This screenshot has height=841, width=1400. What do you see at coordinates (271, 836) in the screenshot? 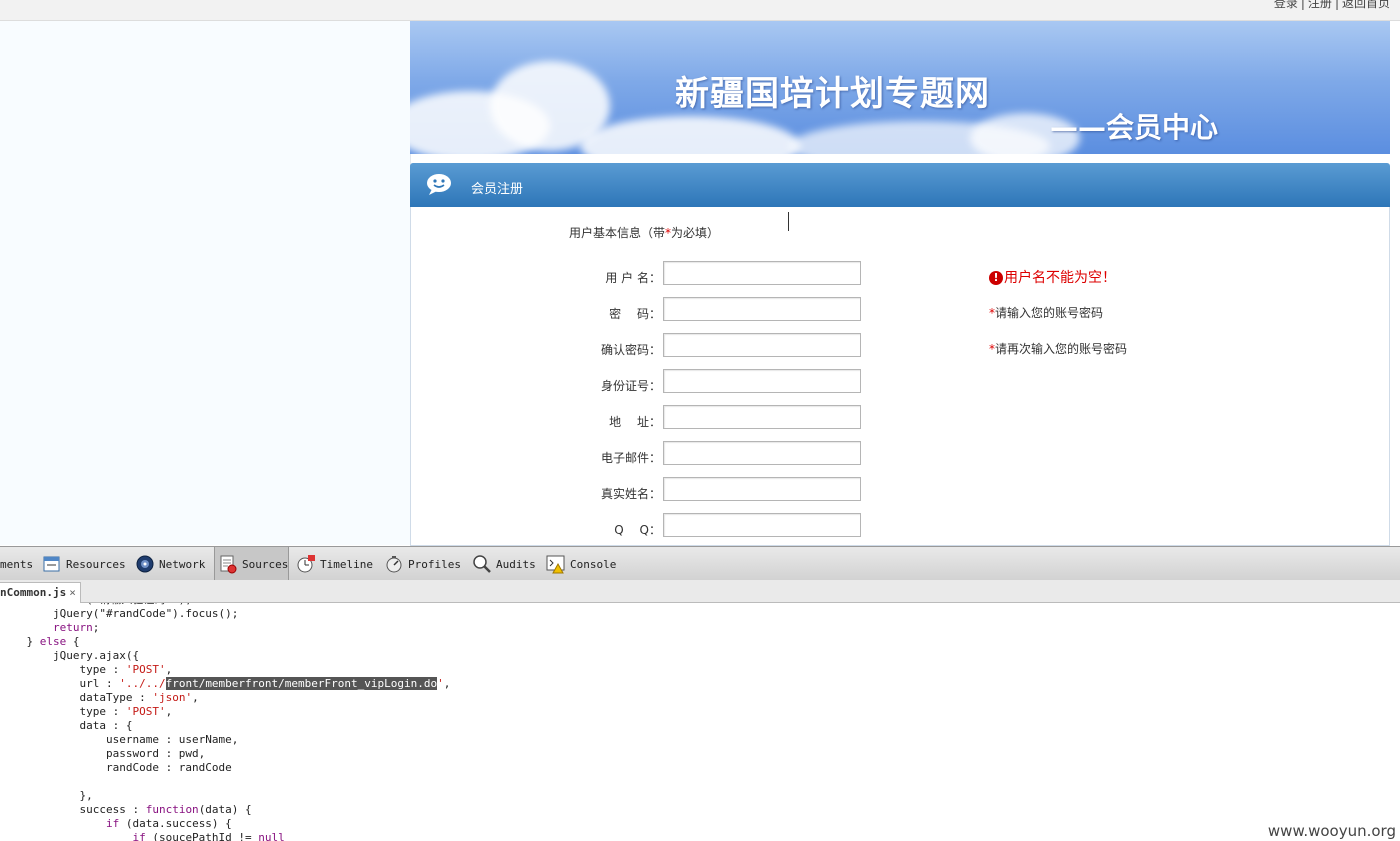
I see `code-token: null` at bounding box center [271, 836].